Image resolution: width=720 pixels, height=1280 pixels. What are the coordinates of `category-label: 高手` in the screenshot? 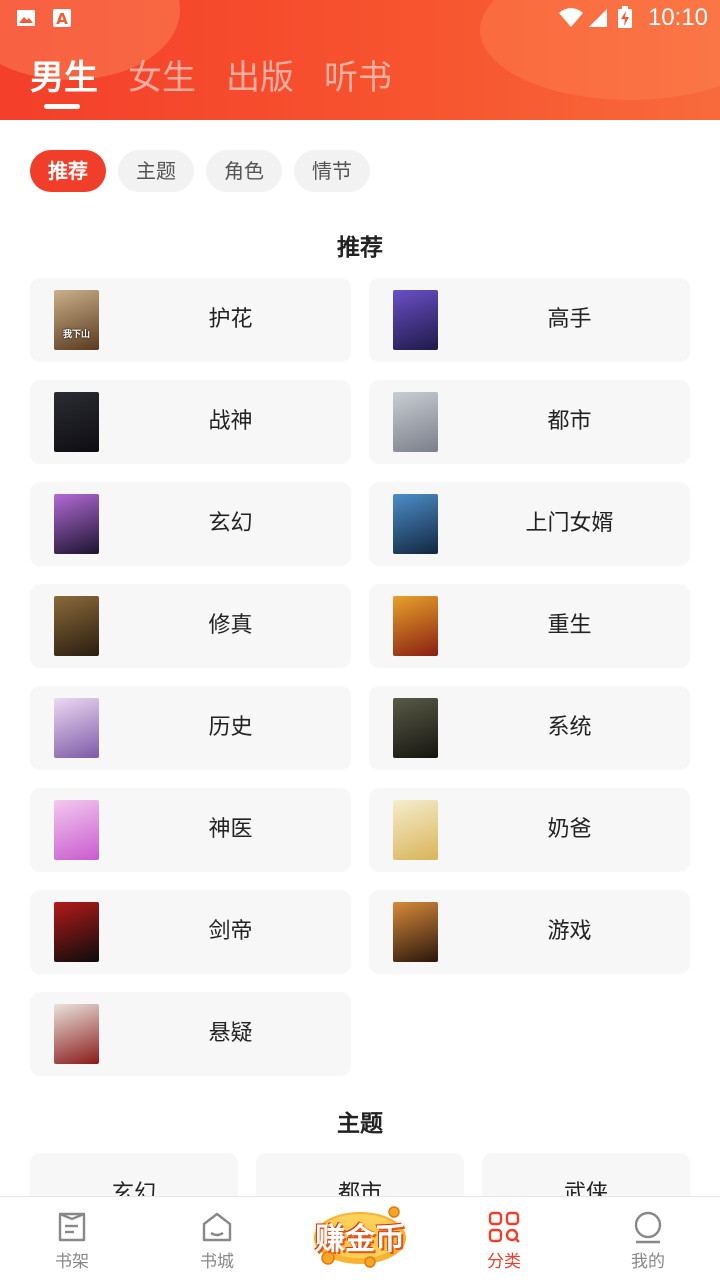 It's located at (569, 319).